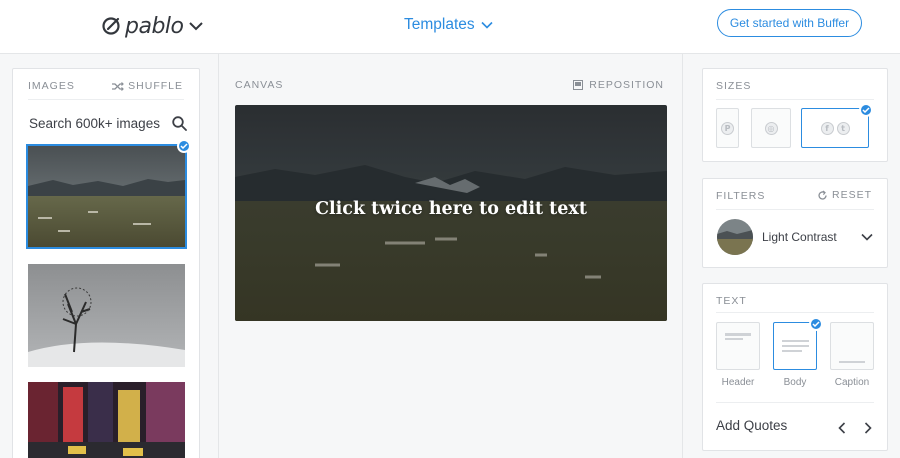 This screenshot has width=900, height=458. I want to click on pinterest-icon: P, so click(727, 128).